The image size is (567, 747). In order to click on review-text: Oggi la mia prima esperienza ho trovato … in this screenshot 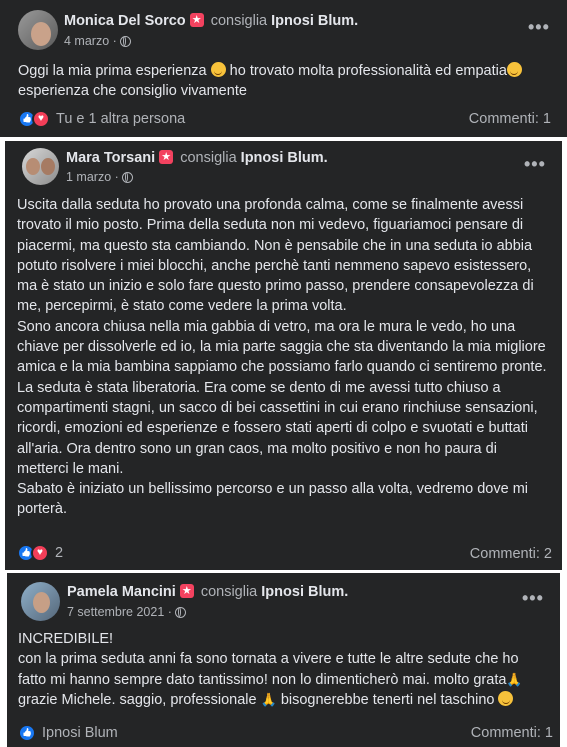, I will do `click(285, 81)`.